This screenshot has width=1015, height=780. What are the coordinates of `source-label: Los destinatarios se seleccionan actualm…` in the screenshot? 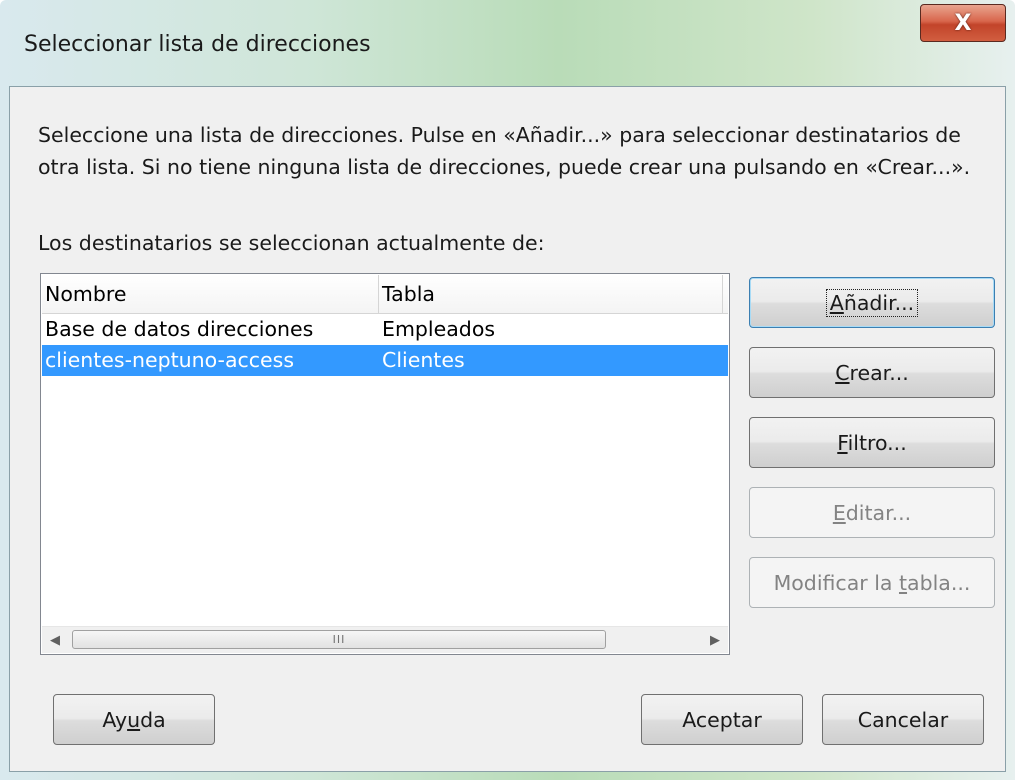 It's located at (291, 243).